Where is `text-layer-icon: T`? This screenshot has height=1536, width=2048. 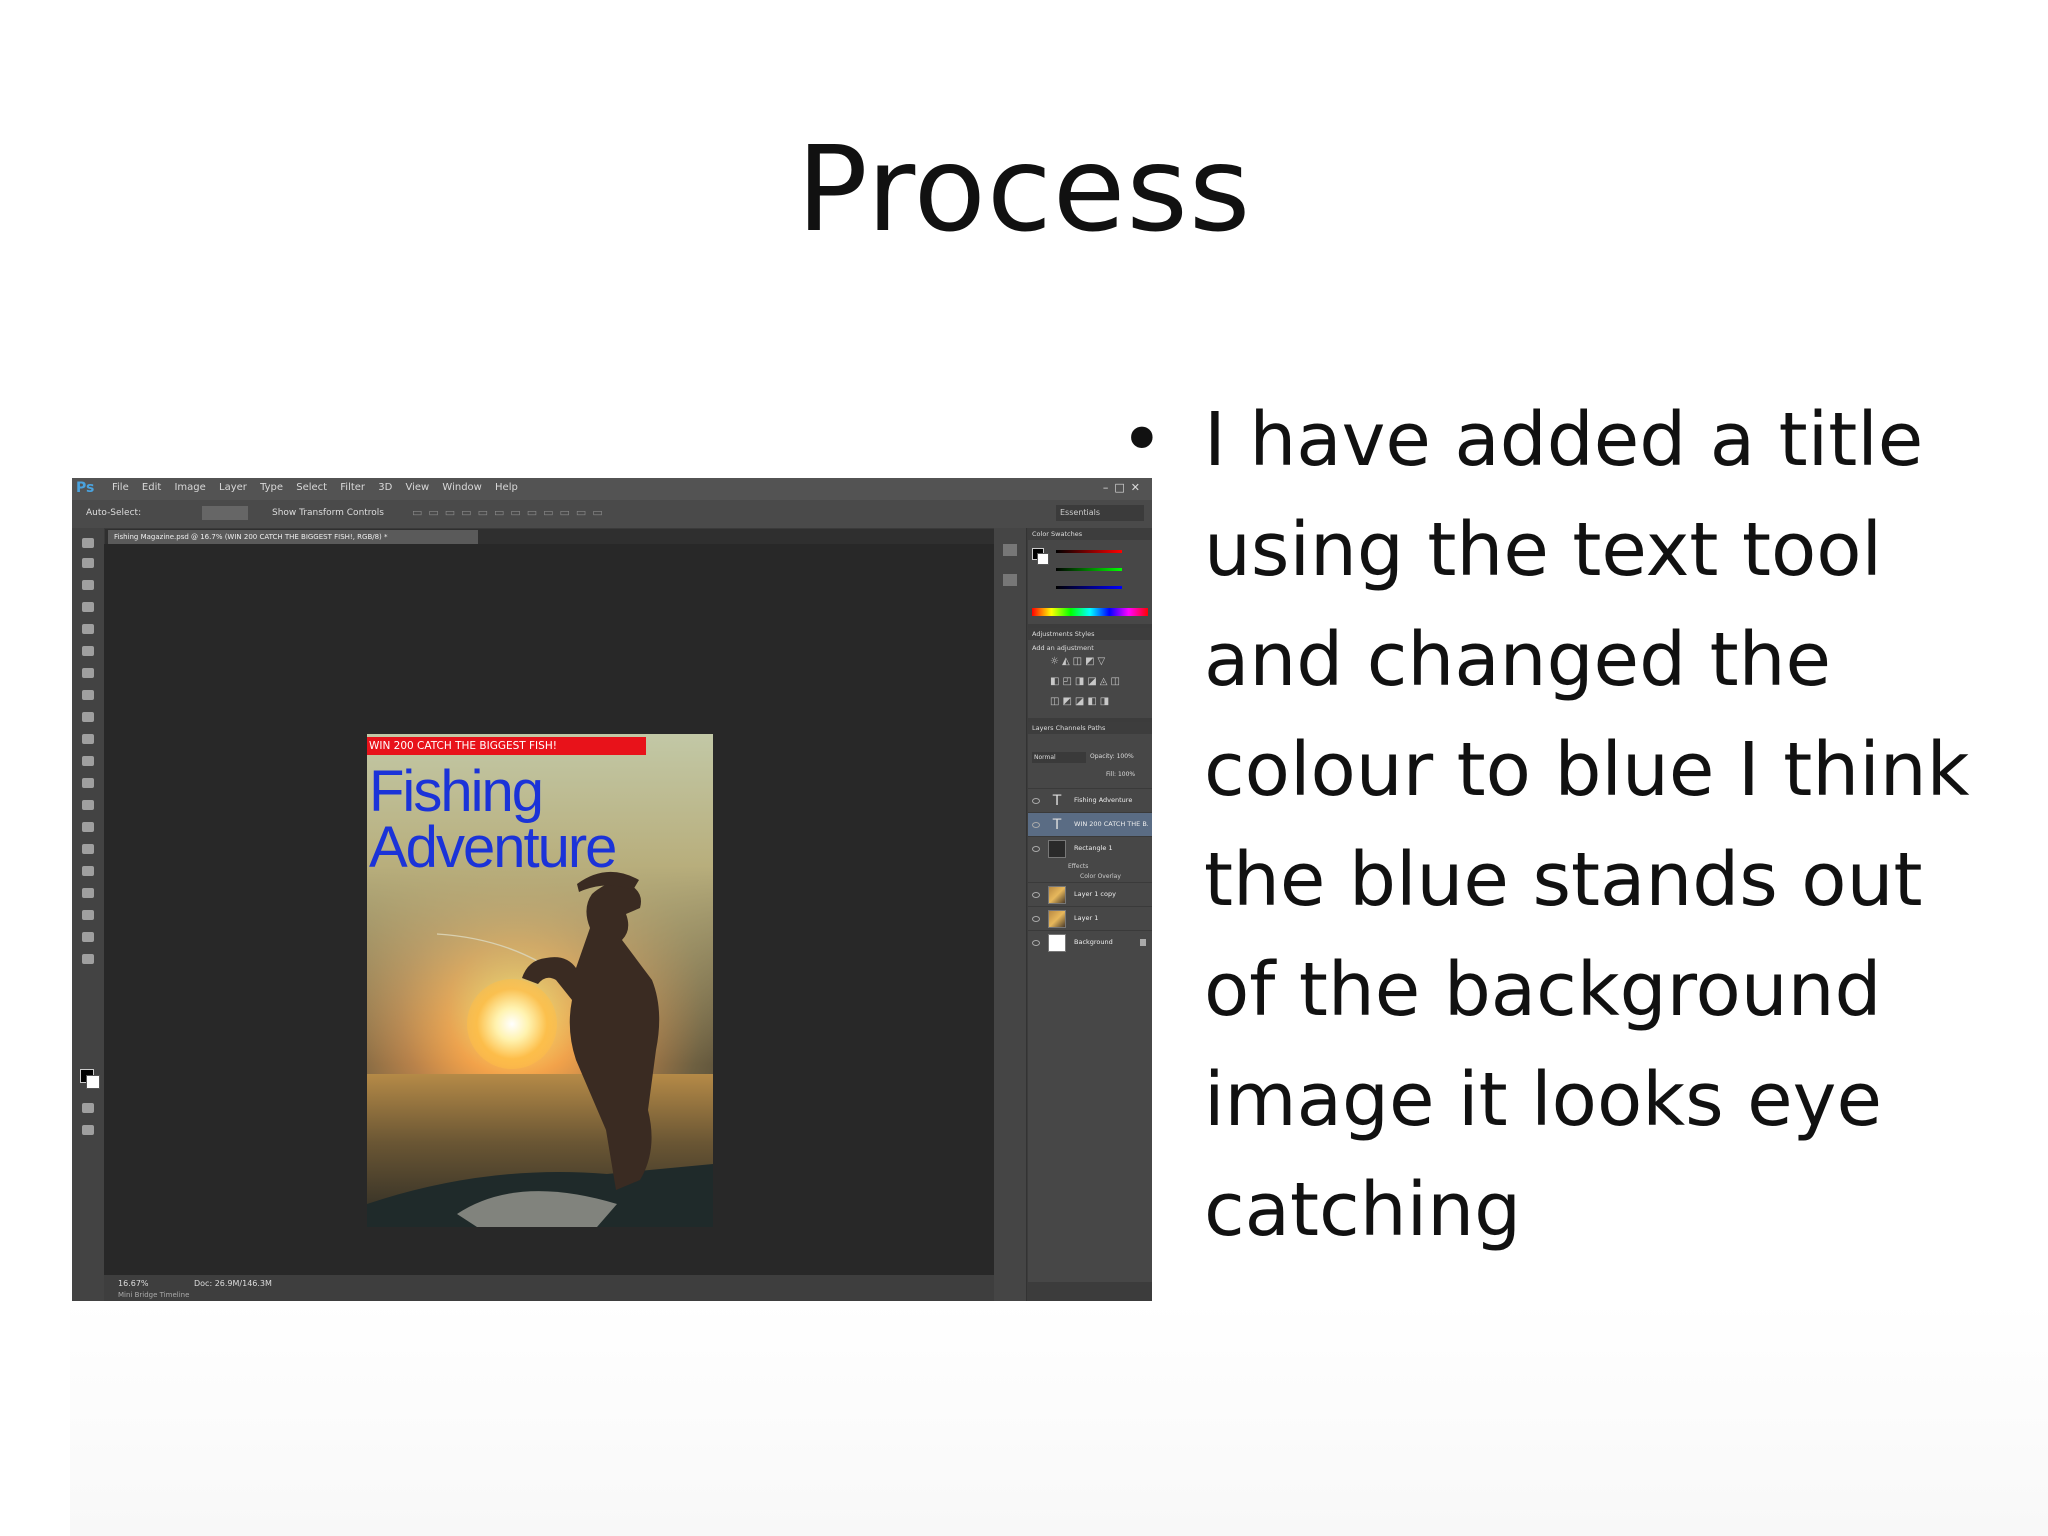 text-layer-icon: T is located at coordinates (1057, 801).